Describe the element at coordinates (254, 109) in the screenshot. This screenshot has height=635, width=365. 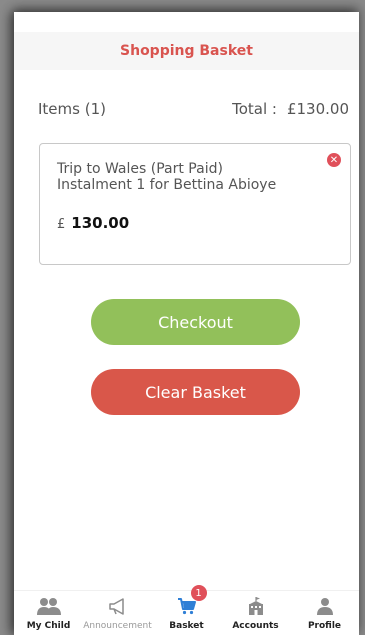
I see `total-label: Total :` at that location.